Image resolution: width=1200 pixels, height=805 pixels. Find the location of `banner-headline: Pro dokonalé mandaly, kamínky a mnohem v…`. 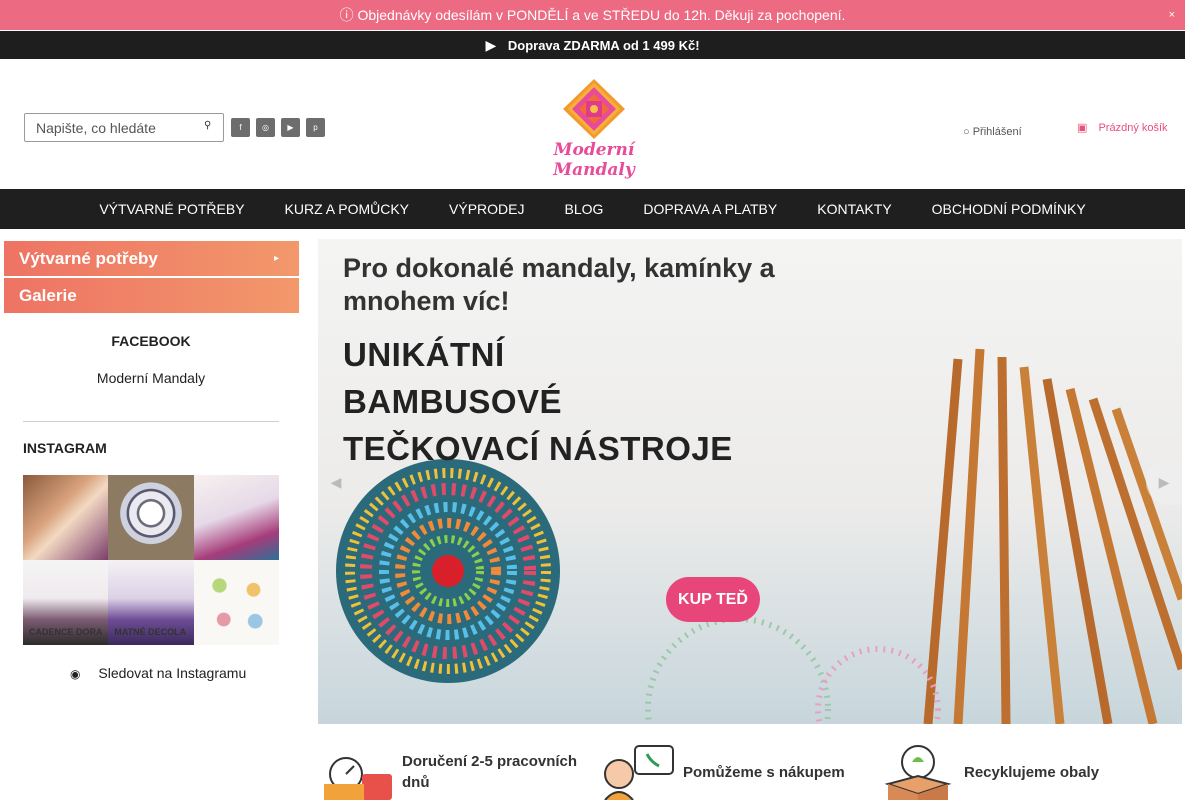

banner-headline: Pro dokonalé mandaly, kamínky a mnohem v… is located at coordinates (559, 285).